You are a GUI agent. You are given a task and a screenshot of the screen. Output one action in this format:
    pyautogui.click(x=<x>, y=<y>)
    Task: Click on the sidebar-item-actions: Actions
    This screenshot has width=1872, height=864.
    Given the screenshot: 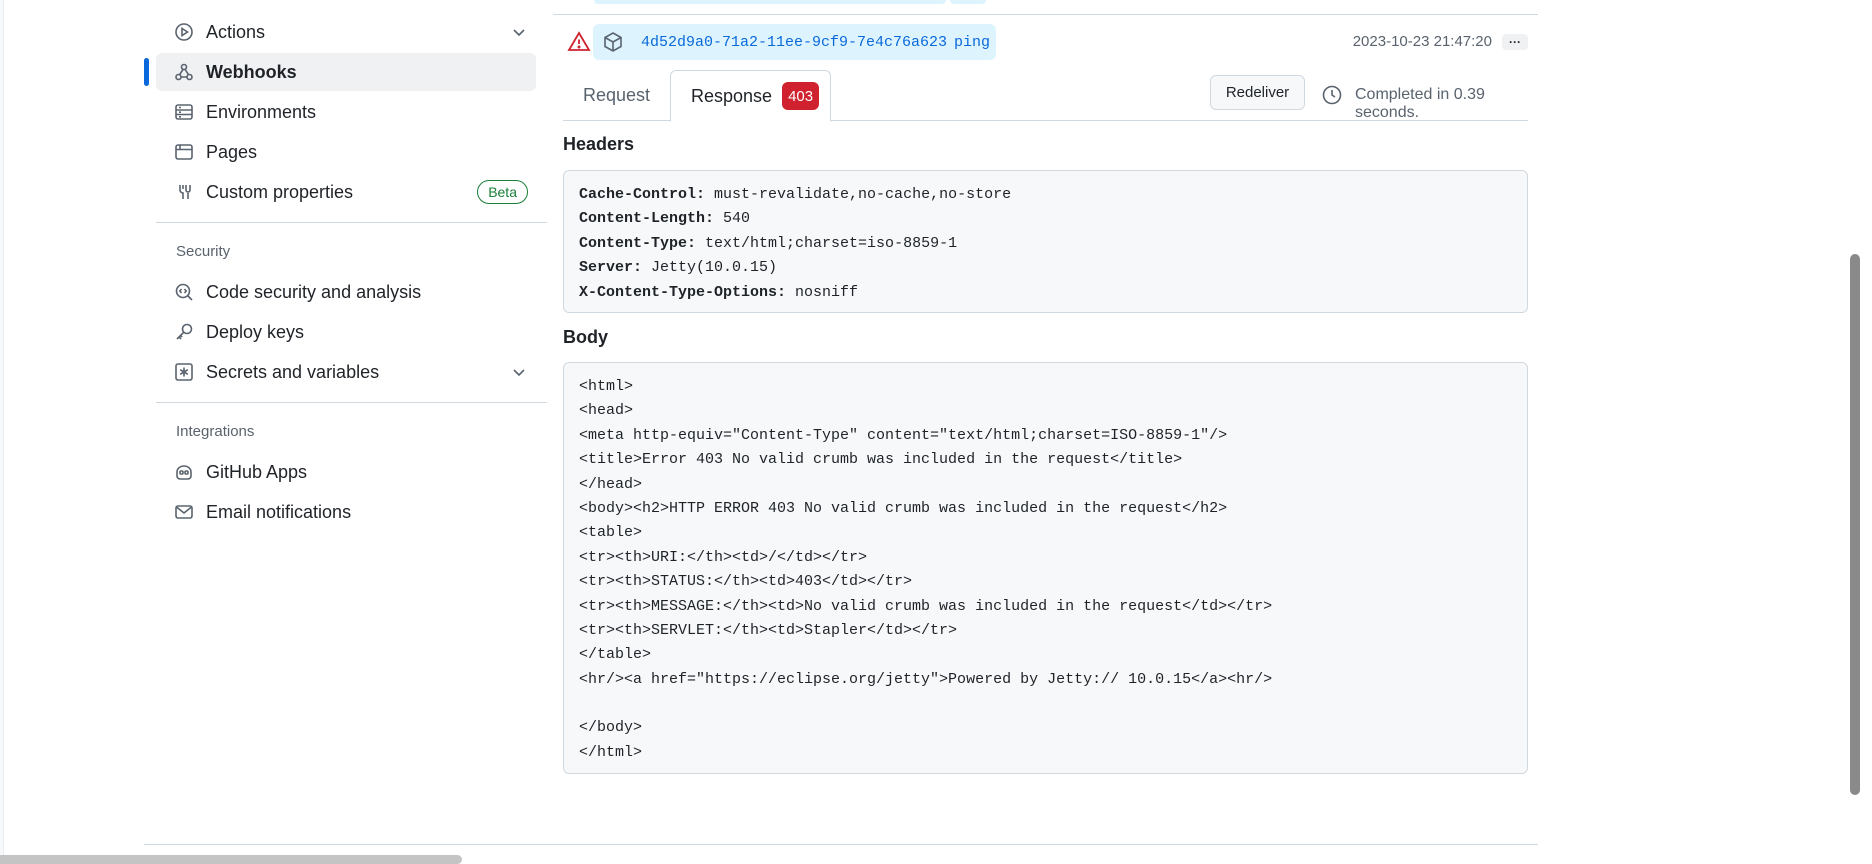 What is the action you would take?
    pyautogui.click(x=346, y=32)
    